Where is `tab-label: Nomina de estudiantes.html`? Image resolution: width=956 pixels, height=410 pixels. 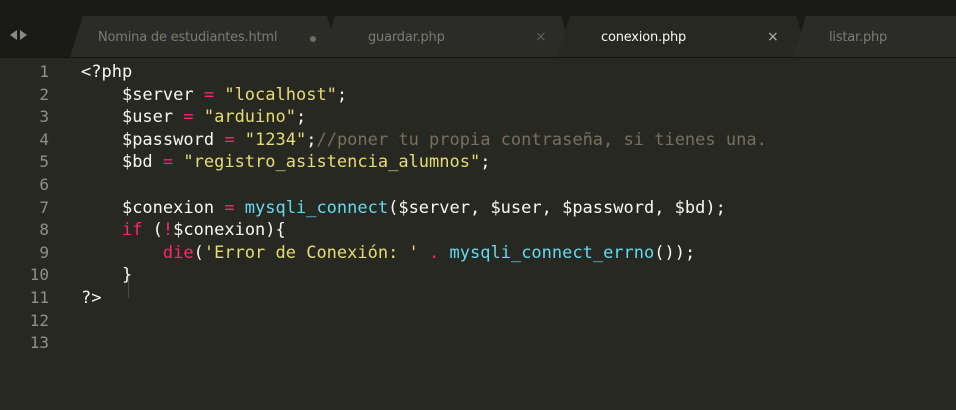 tab-label: Nomina de estudiantes.html is located at coordinates (188, 37).